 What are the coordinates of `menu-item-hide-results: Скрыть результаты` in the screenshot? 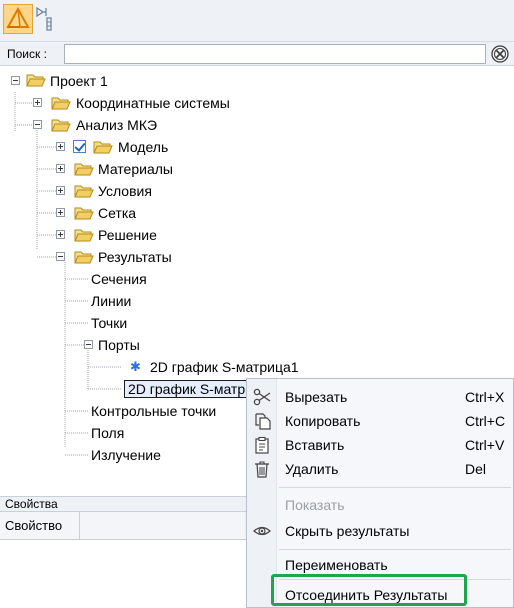 It's located at (380, 531).